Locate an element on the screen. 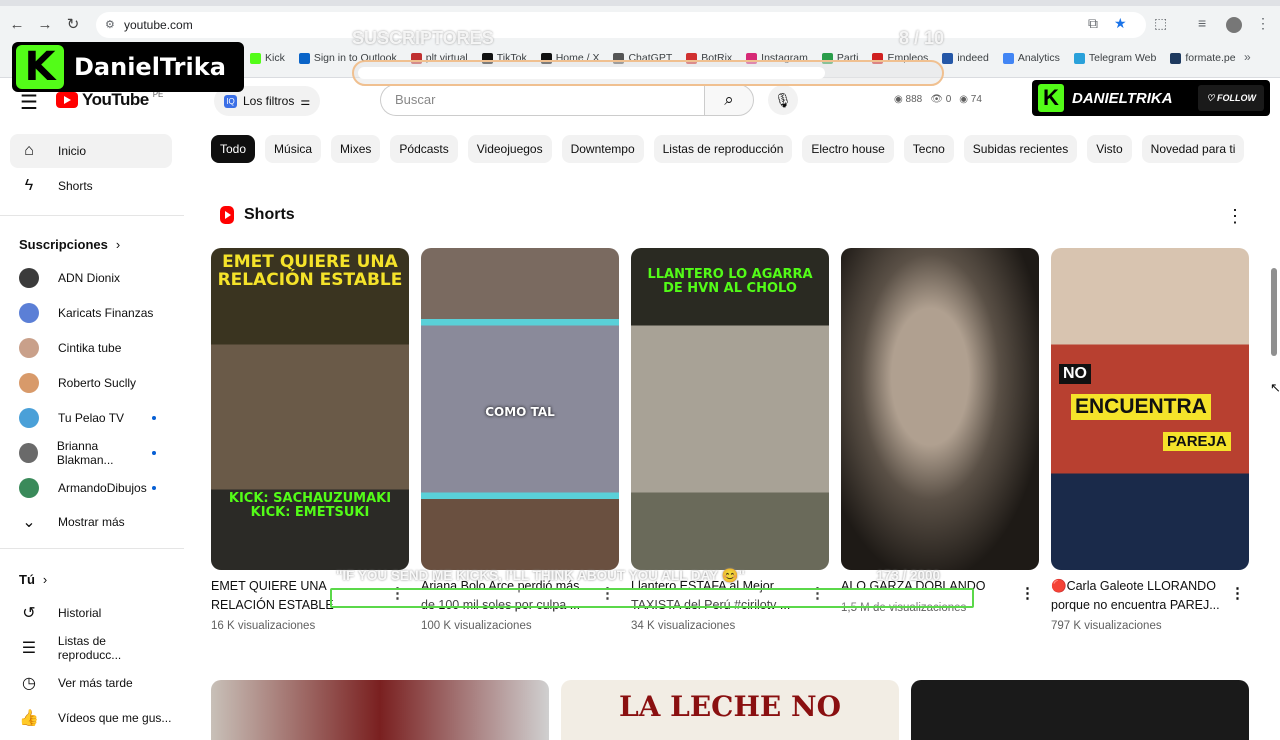  short-card-5: NO ENCUENTRA PAREJA is located at coordinates (1150, 409).